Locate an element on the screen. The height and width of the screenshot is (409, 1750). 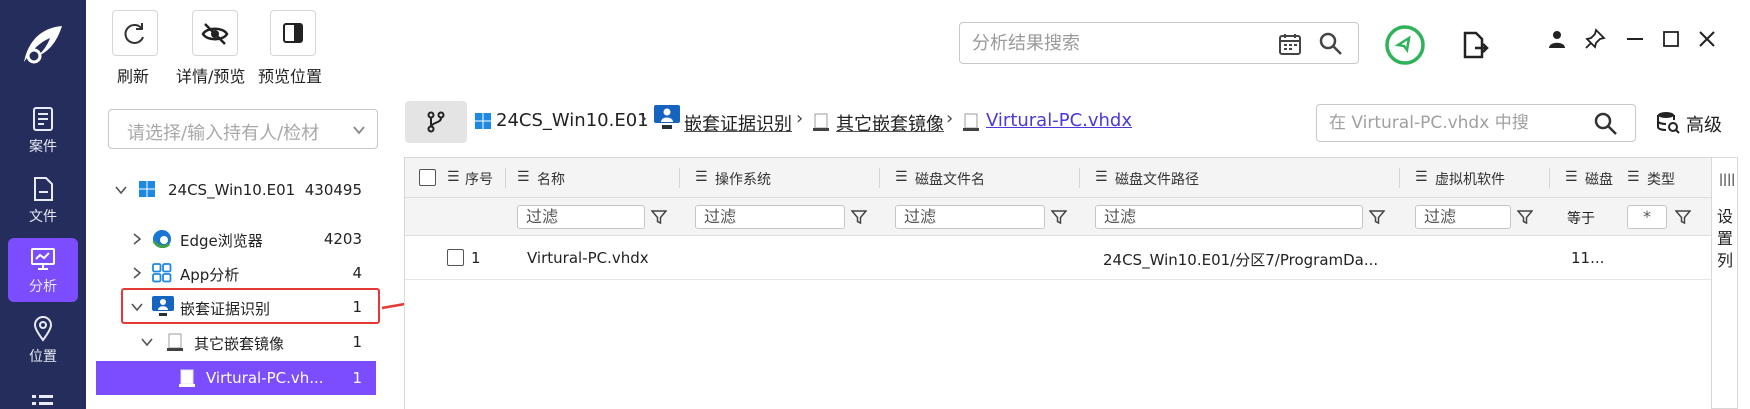
nav-location: 位置 is located at coordinates (43, 340).